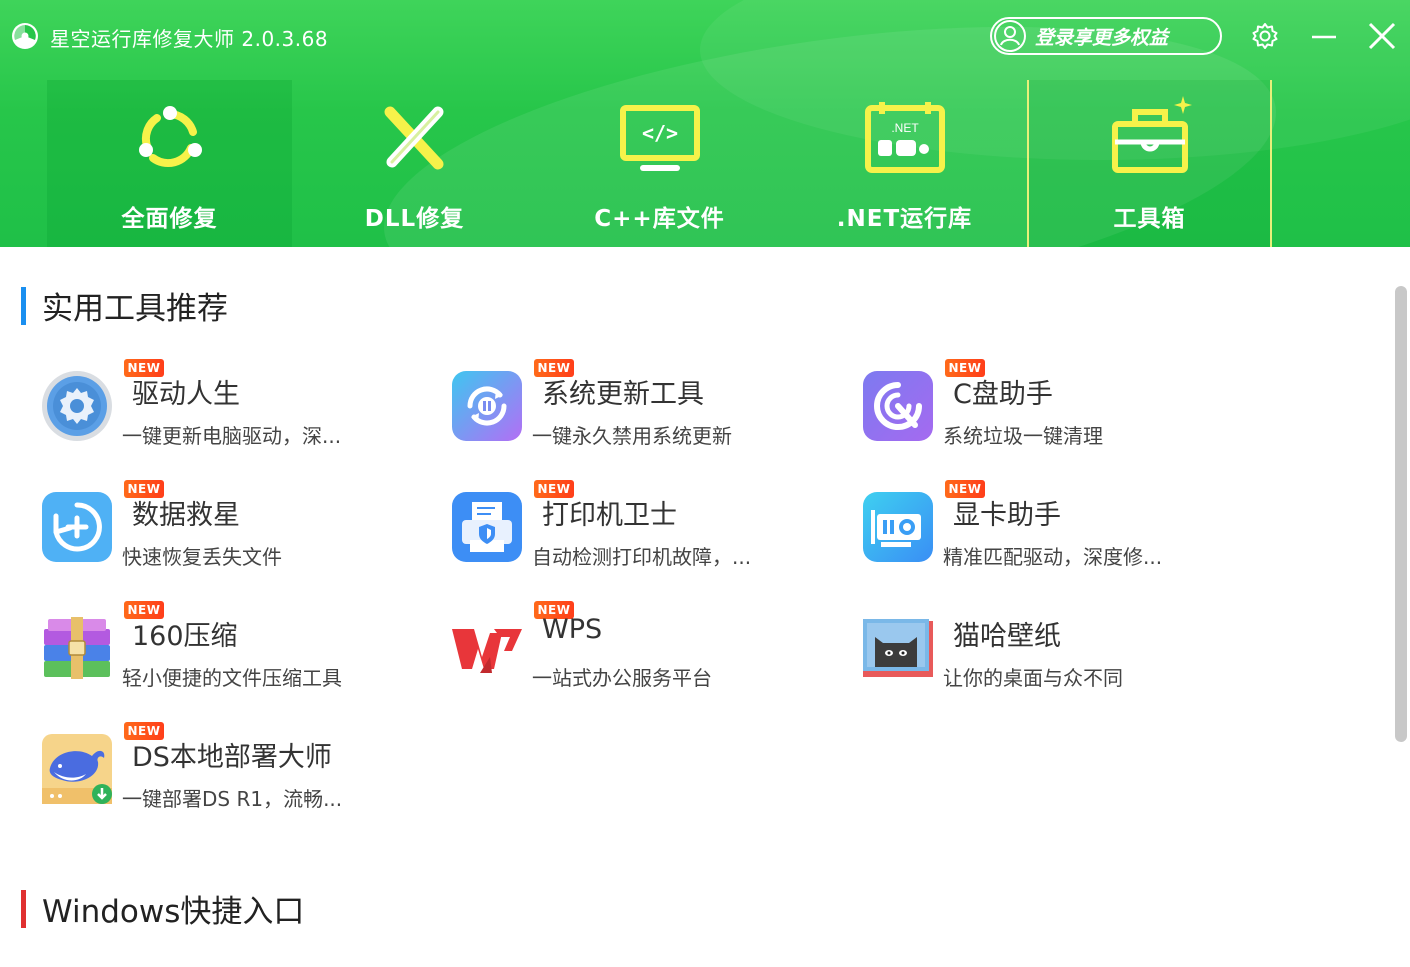  I want to click on disk-cleaner-icon, so click(898, 406).